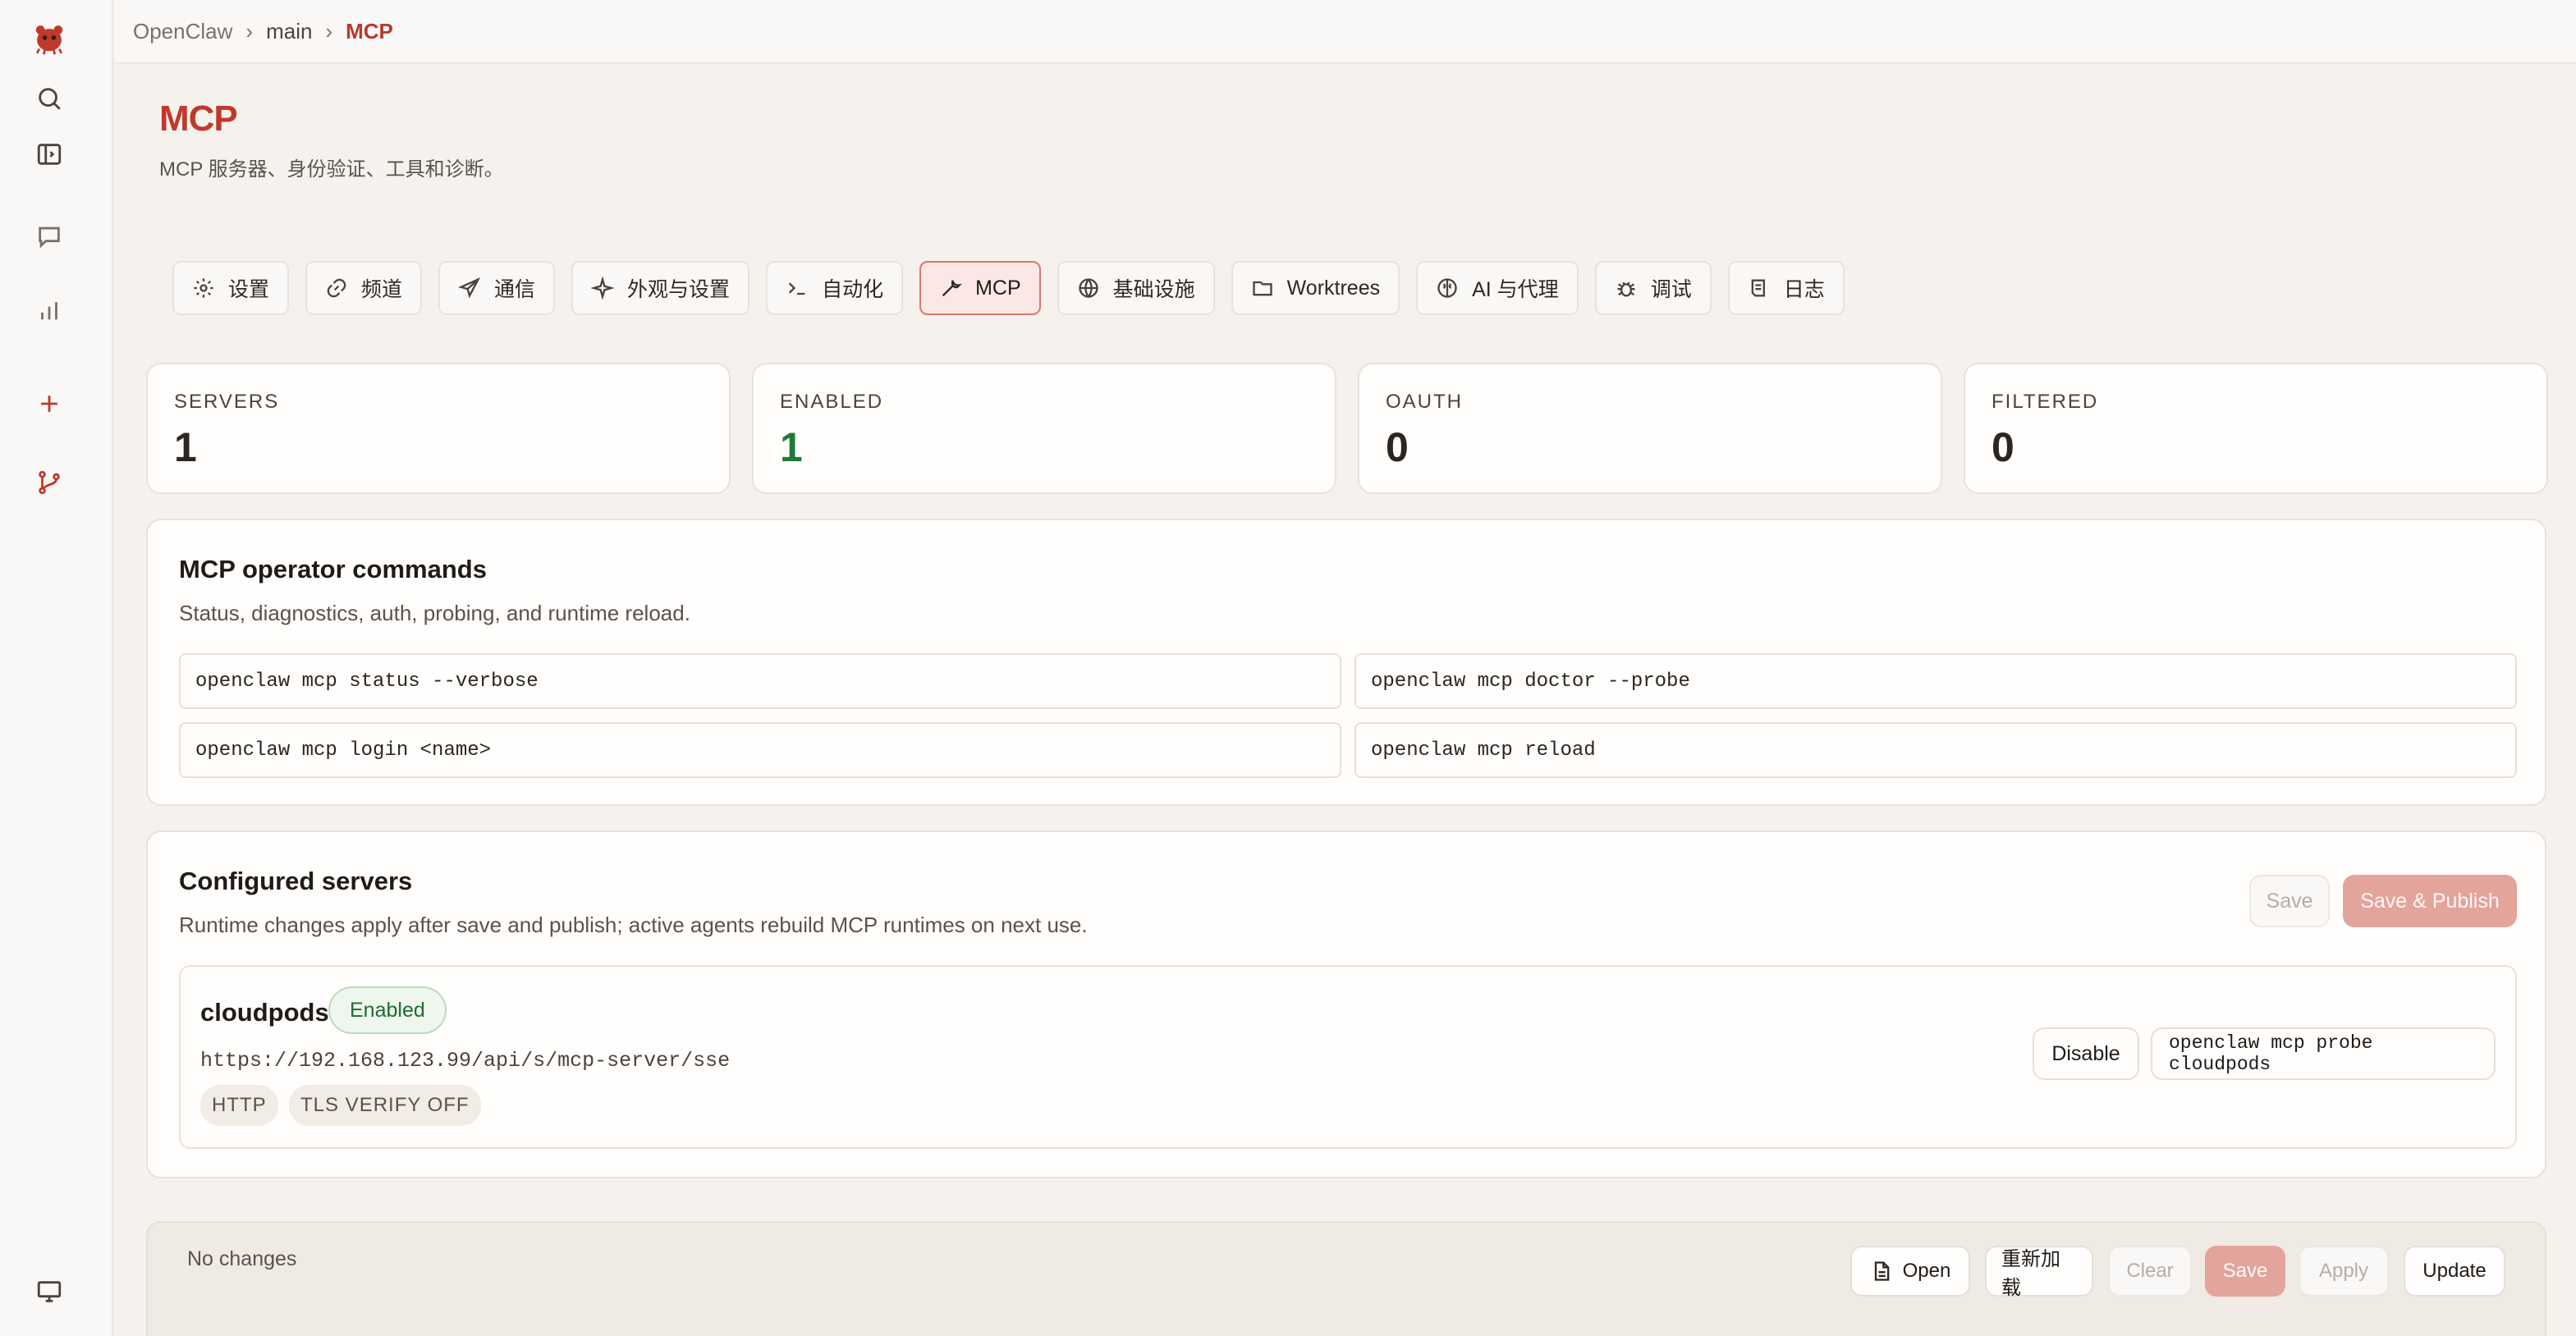  I want to click on tab-label: 日志, so click(1804, 289).